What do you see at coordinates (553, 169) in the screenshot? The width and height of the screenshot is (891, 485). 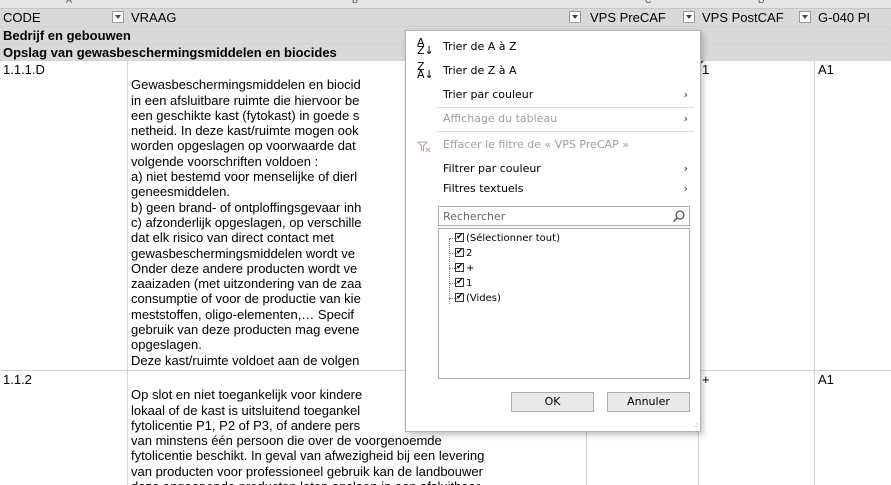 I see `filter-by-color-item: Filtrer par couleur ›` at bounding box center [553, 169].